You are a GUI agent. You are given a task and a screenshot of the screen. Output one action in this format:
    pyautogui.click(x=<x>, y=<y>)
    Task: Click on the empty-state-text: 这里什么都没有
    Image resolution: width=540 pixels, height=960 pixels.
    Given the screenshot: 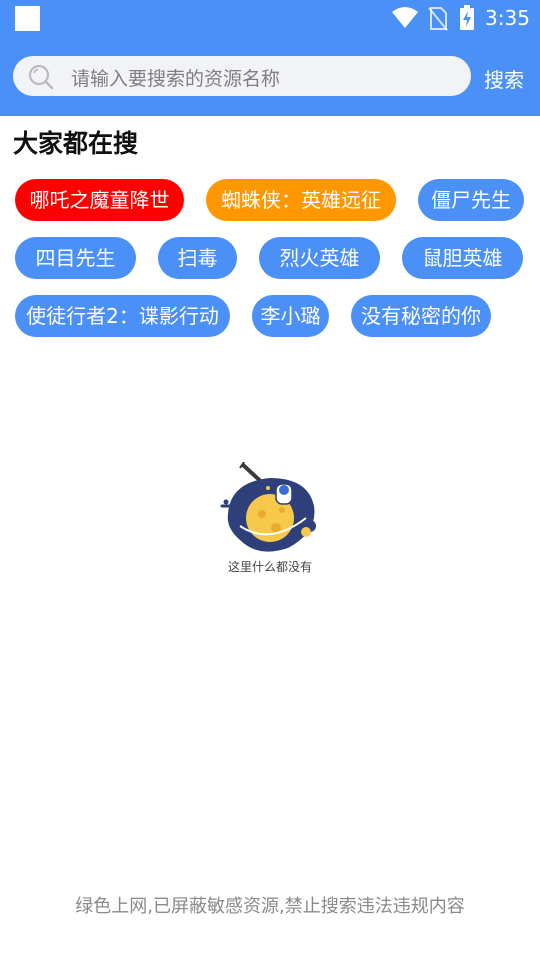 What is the action you would take?
    pyautogui.click(x=269, y=567)
    